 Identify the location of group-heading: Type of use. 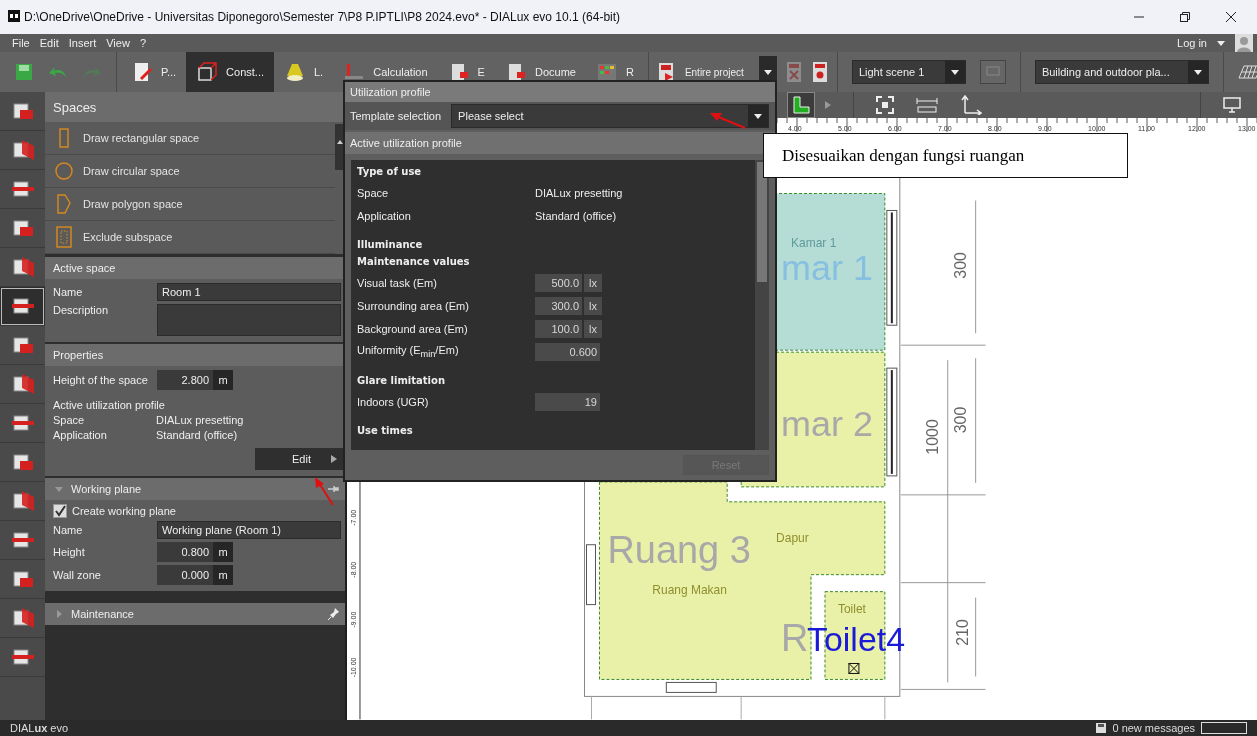
(390, 172).